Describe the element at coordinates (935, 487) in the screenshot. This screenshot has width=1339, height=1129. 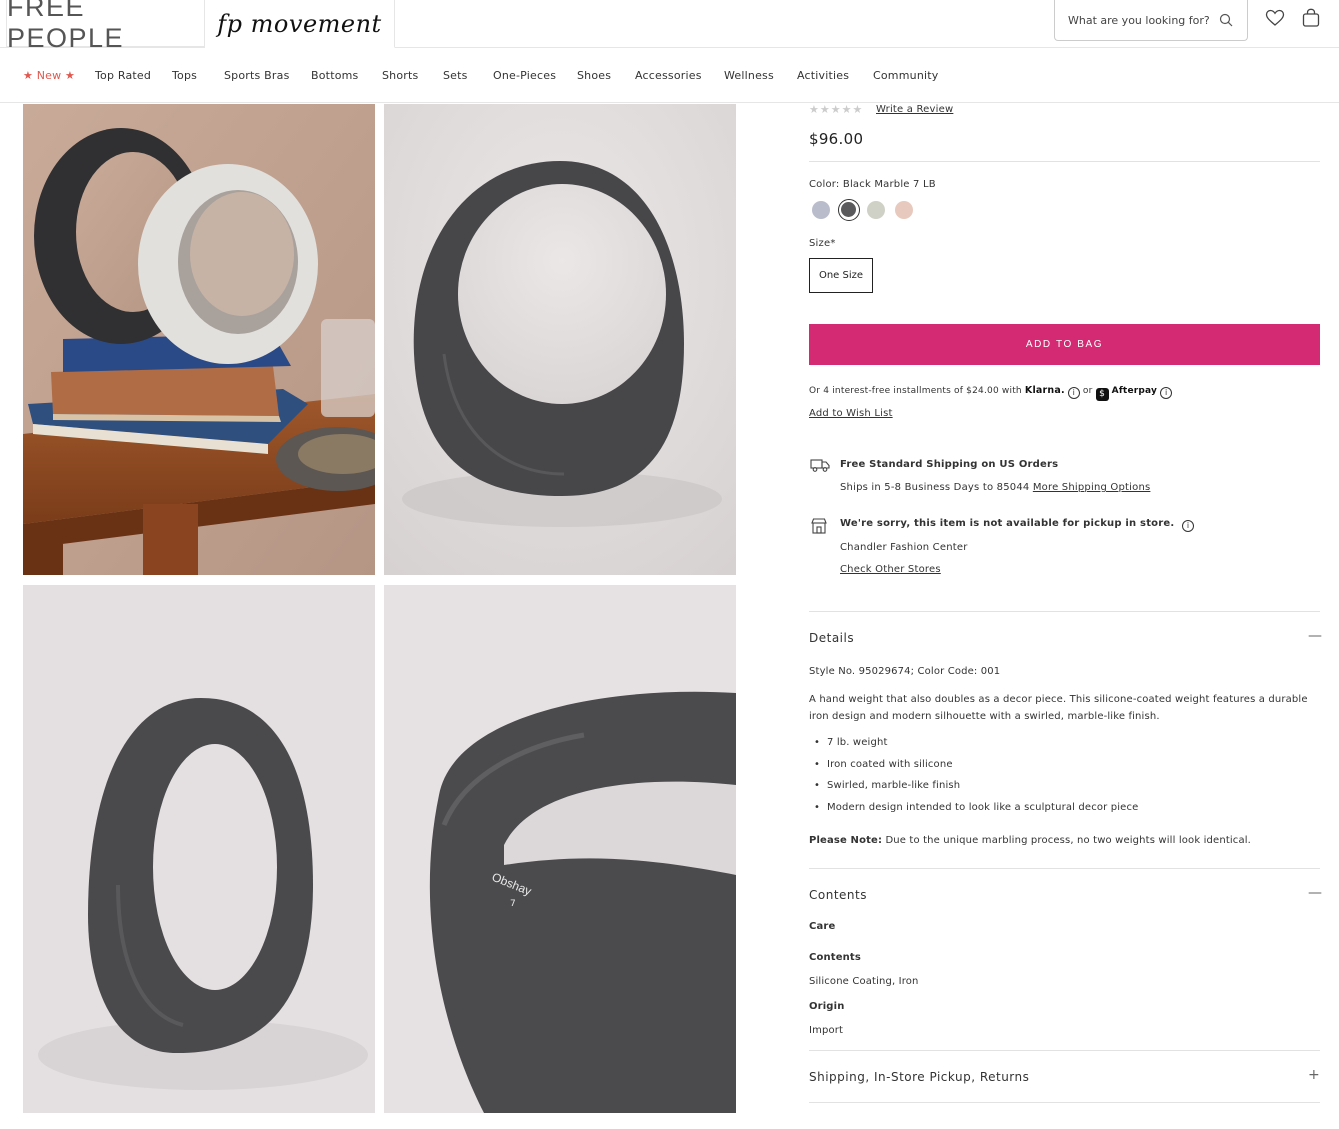
I see `shipping-detail: Ships in 5-8 Business Days to 85044` at that location.